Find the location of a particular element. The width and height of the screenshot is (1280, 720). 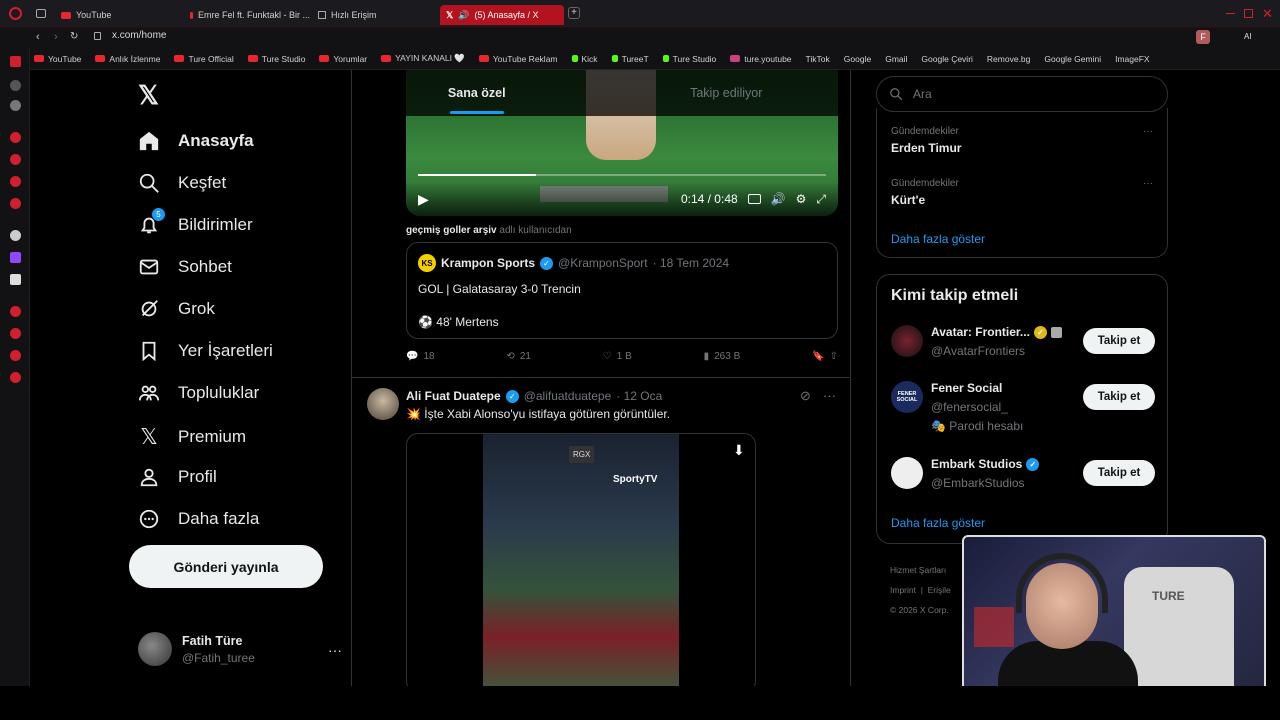

opera-logo-icon is located at coordinates (15, 13).